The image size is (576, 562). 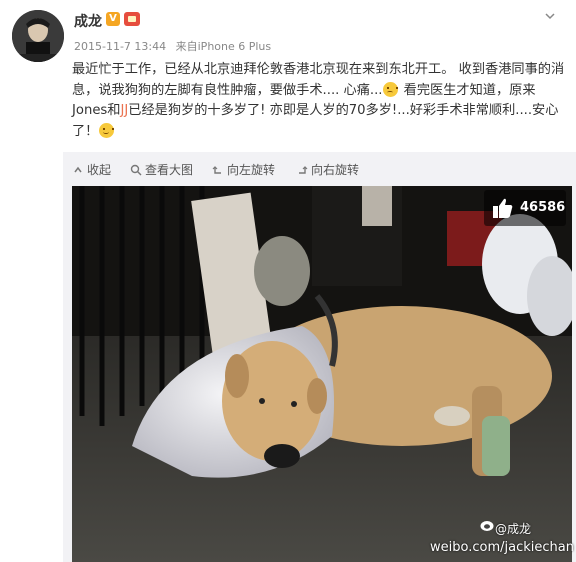 I want to click on rotate-left-button: 向左旋转, so click(x=243, y=169).